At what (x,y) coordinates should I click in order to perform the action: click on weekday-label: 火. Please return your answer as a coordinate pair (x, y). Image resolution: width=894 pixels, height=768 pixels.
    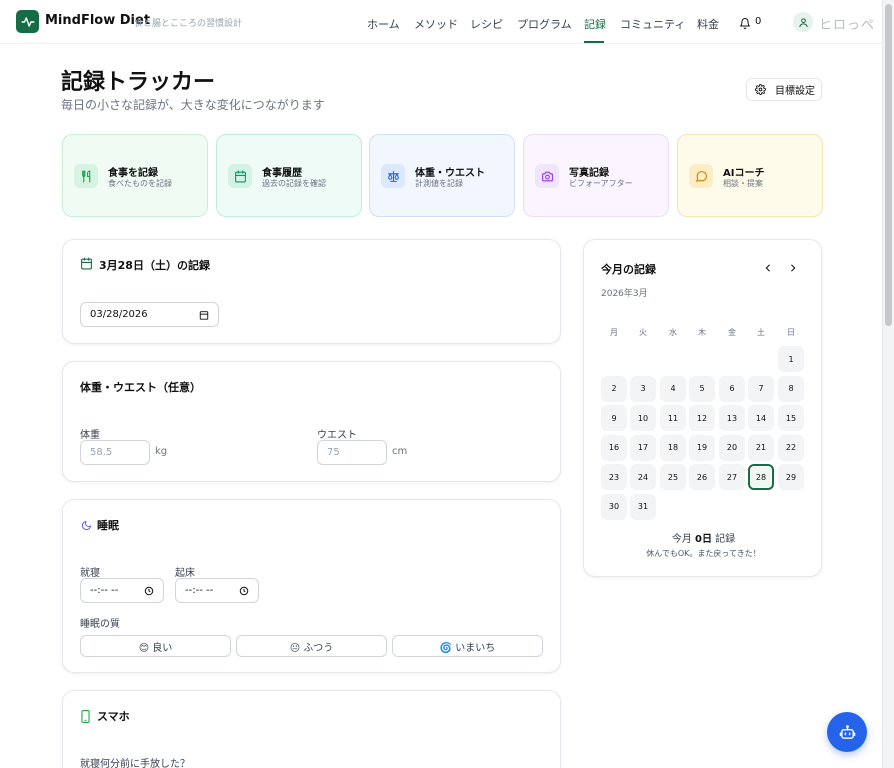
    Looking at the image, I should click on (643, 332).